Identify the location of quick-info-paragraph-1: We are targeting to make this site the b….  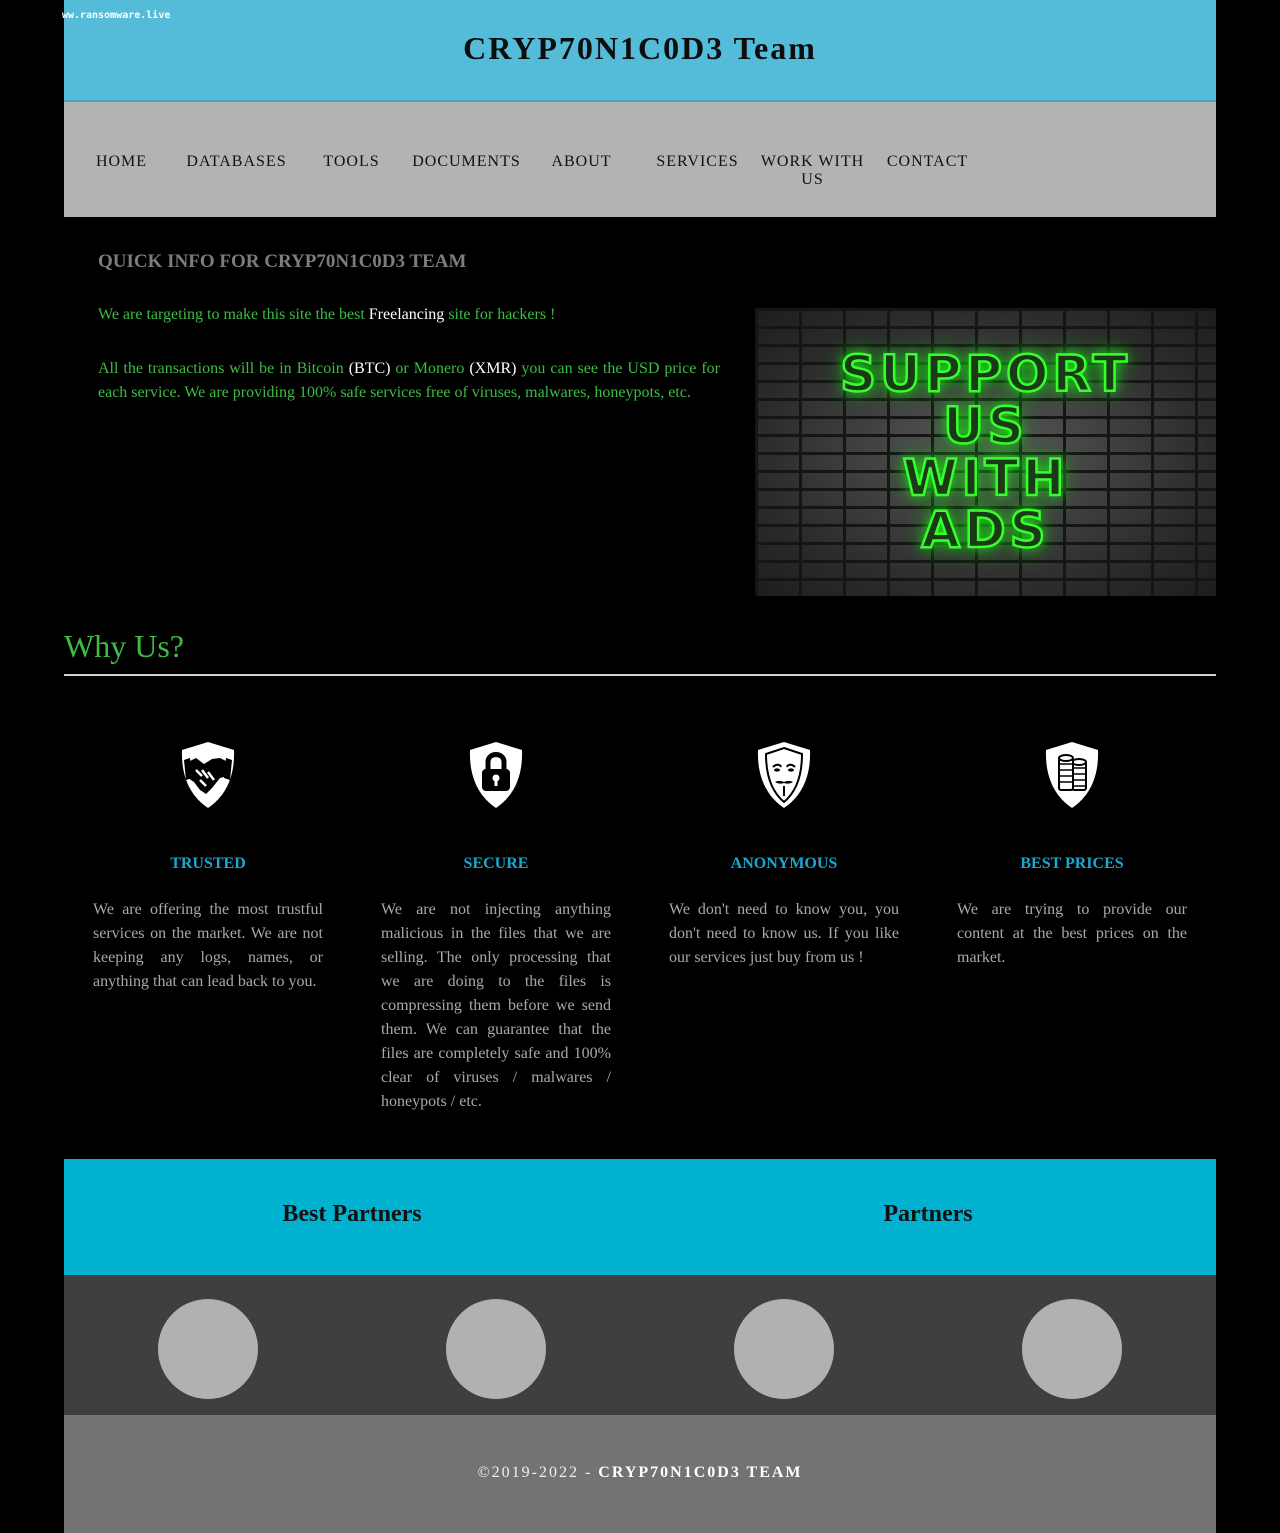
(409, 315).